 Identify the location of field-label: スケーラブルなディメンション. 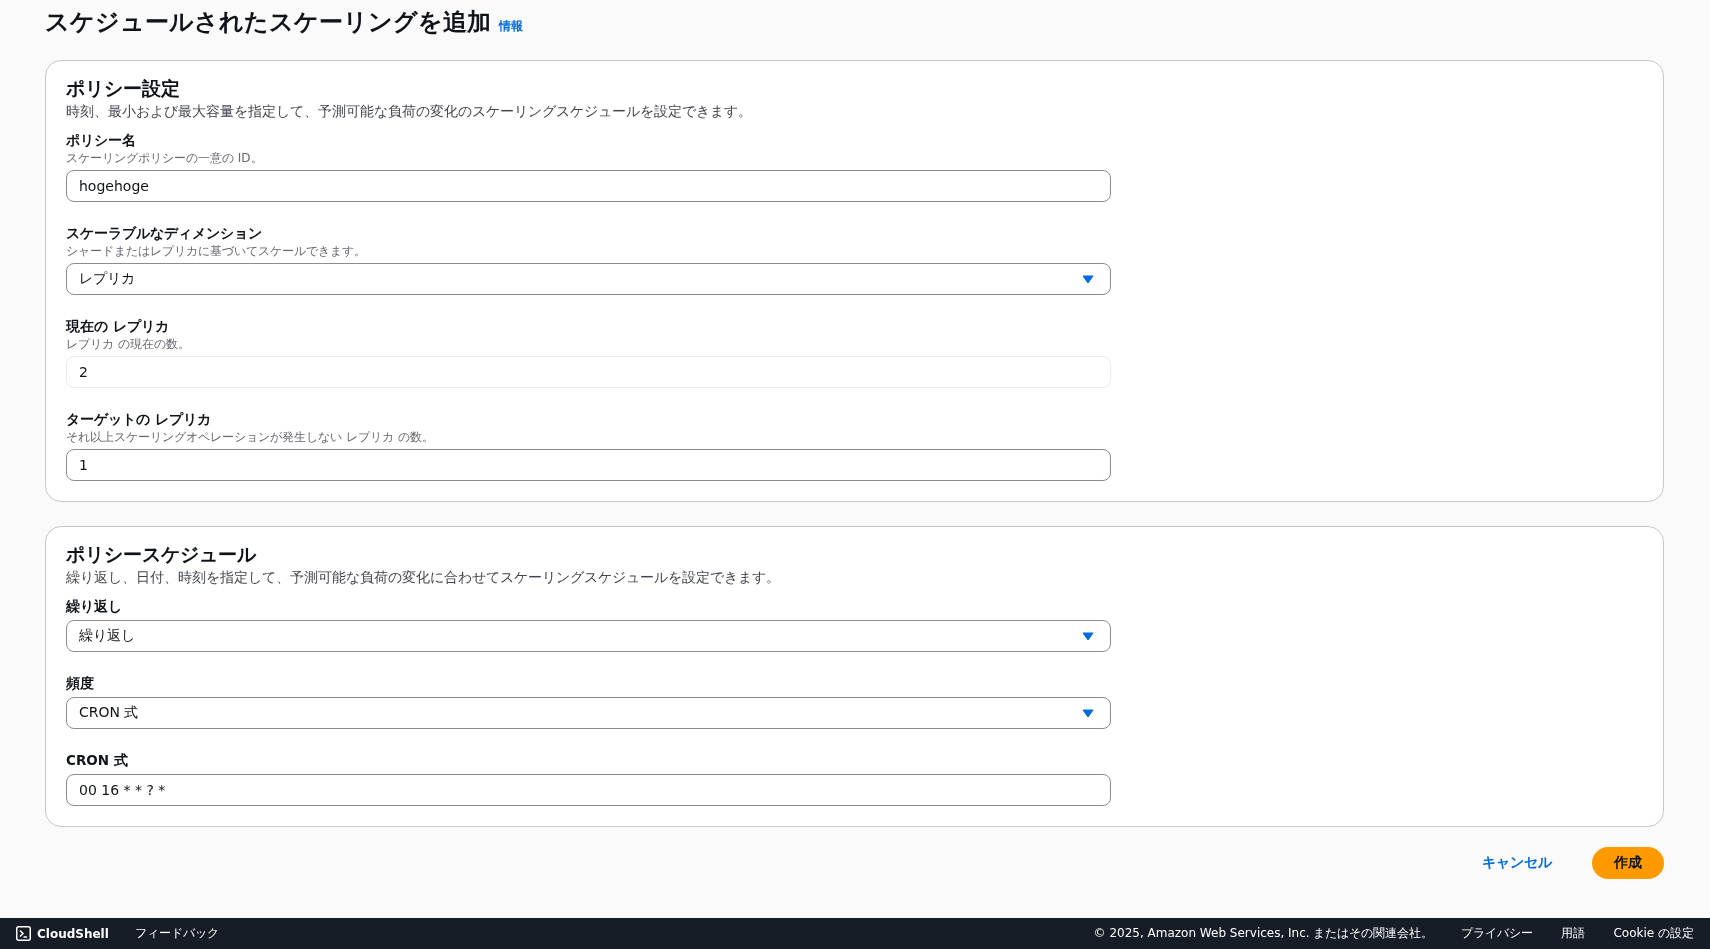
(164, 233).